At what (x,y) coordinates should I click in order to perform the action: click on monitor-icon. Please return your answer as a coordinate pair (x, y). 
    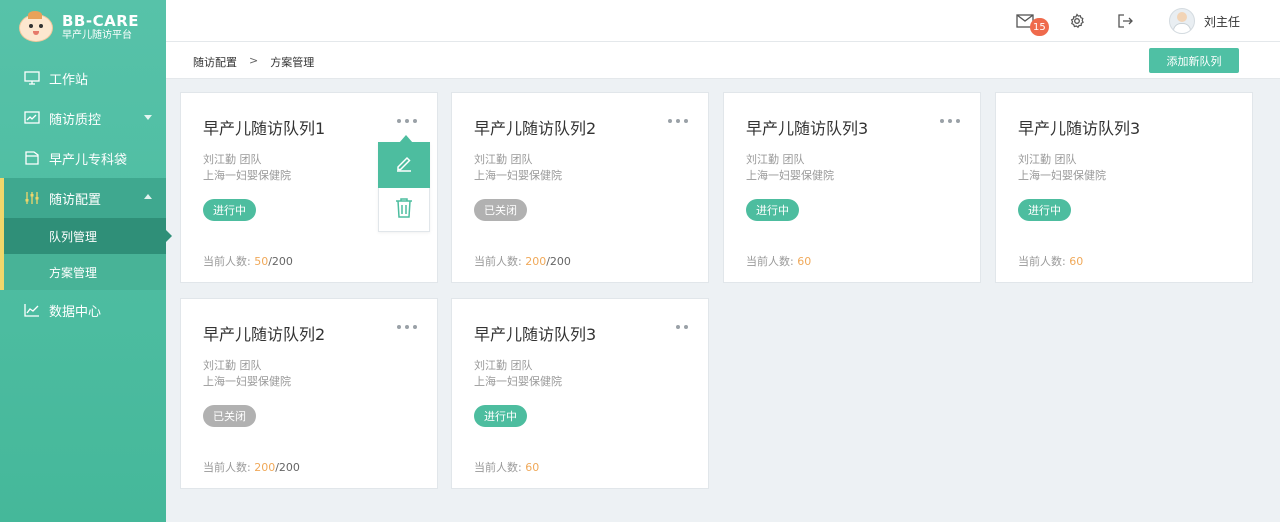
    Looking at the image, I should click on (32, 78).